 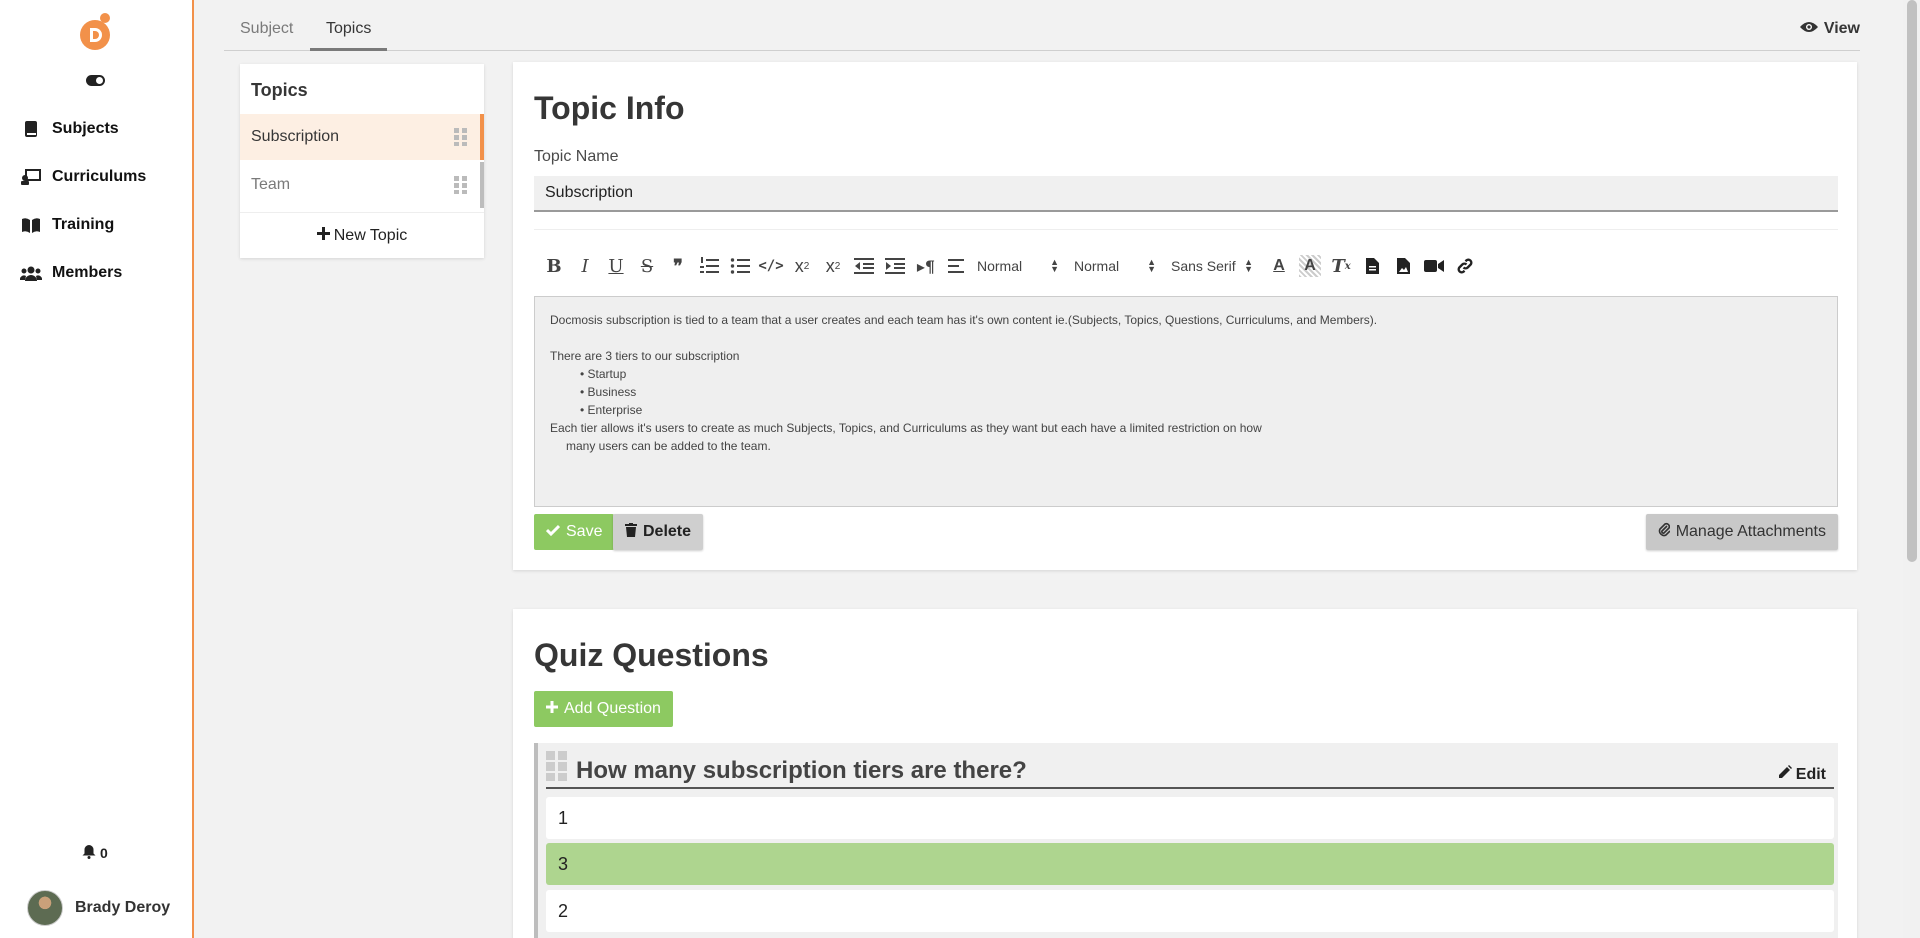 I want to click on plus-icon, so click(x=552, y=709).